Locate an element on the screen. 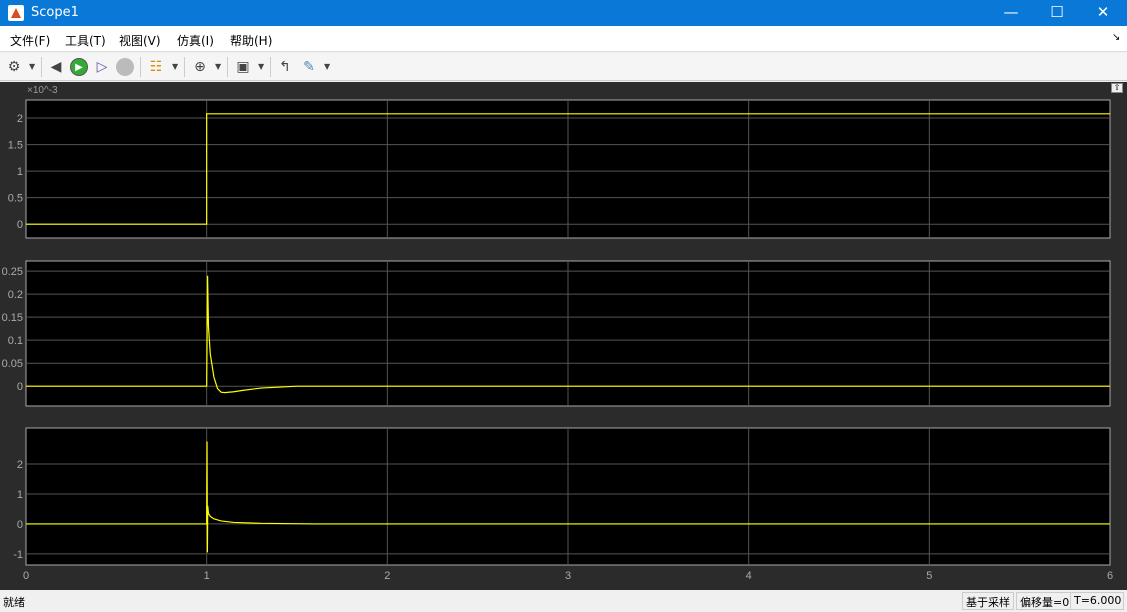  y-tick-label: 0.5 is located at coordinates (15, 199).